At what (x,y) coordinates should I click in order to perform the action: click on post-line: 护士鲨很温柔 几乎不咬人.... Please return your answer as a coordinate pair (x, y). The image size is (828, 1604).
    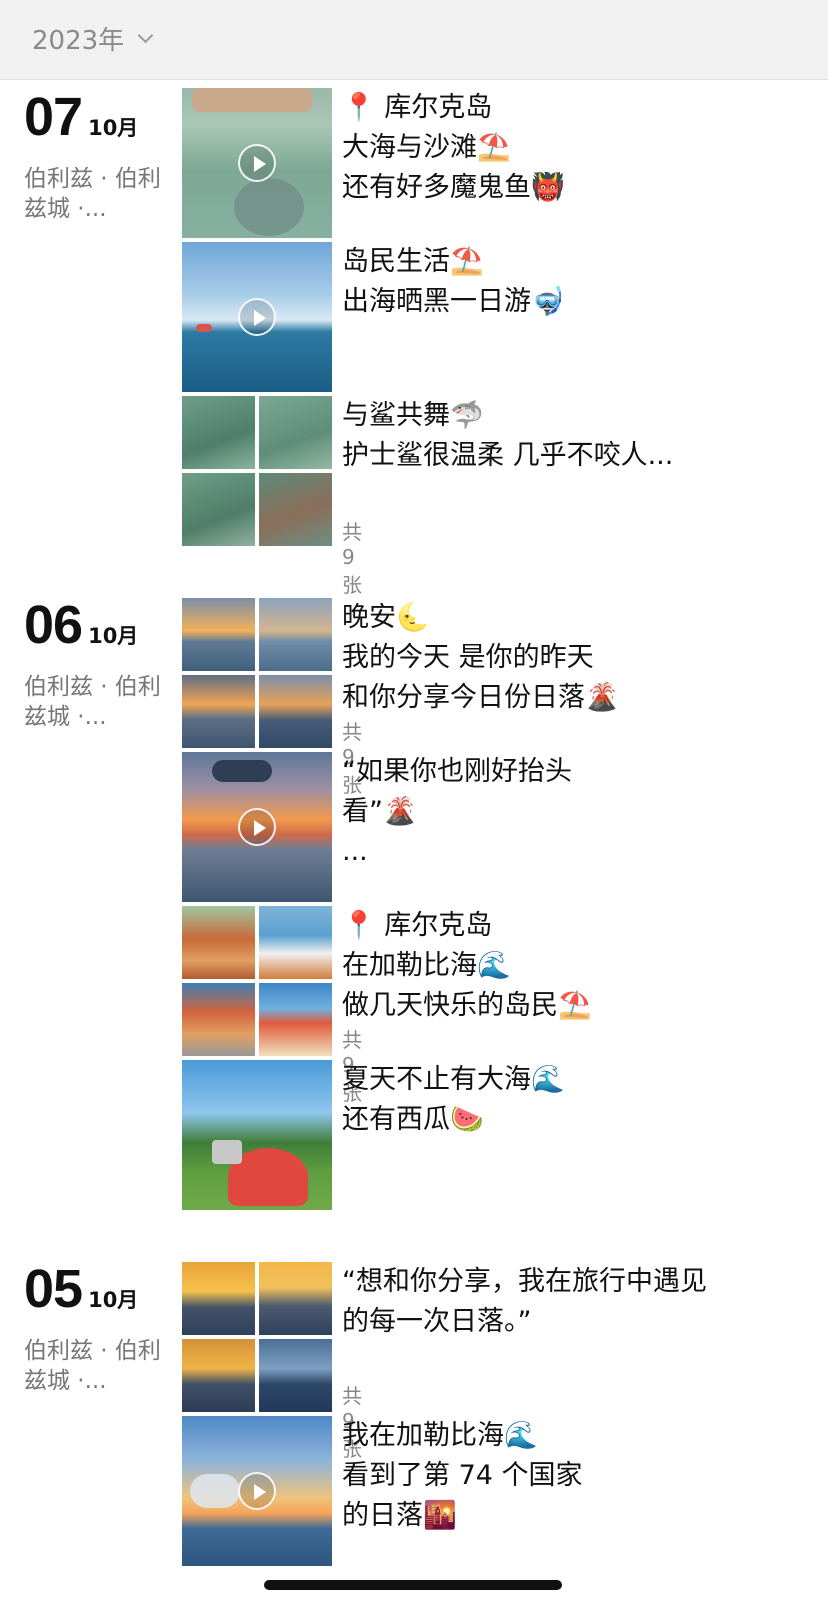
    Looking at the image, I should click on (508, 455).